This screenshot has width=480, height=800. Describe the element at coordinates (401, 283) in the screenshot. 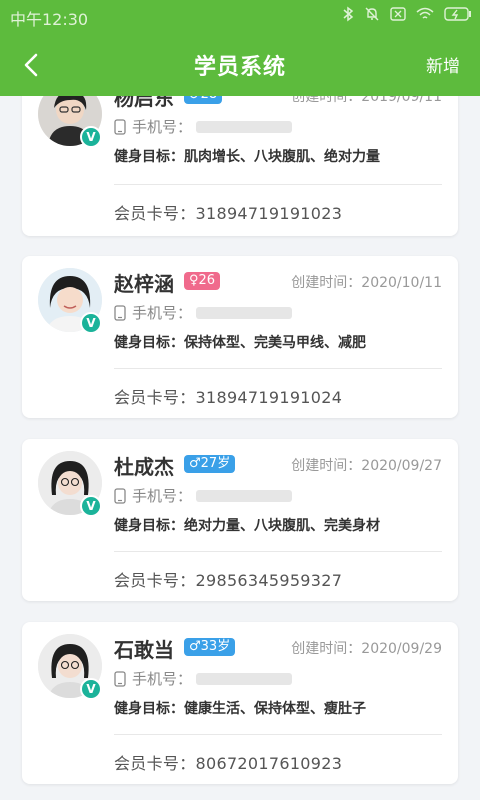

I see `created-date: 2020/10/11` at that location.